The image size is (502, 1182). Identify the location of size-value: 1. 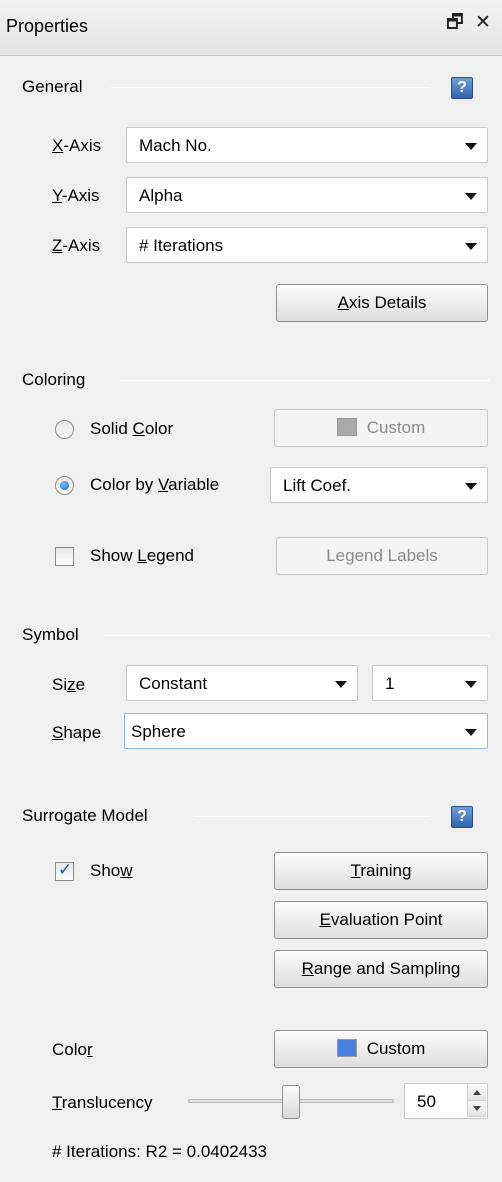
(390, 683).